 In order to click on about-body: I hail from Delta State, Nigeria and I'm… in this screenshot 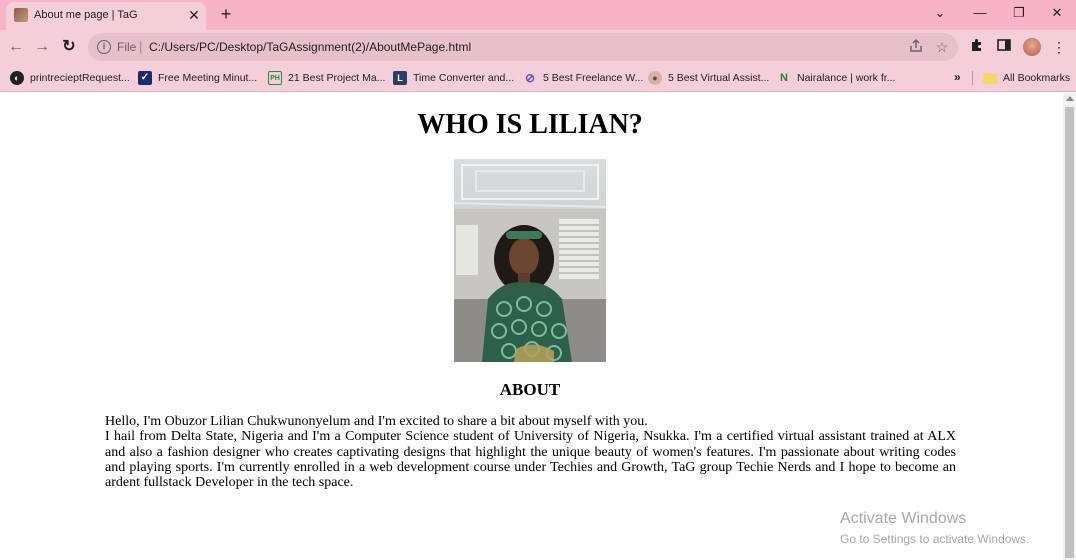, I will do `click(530, 460)`.